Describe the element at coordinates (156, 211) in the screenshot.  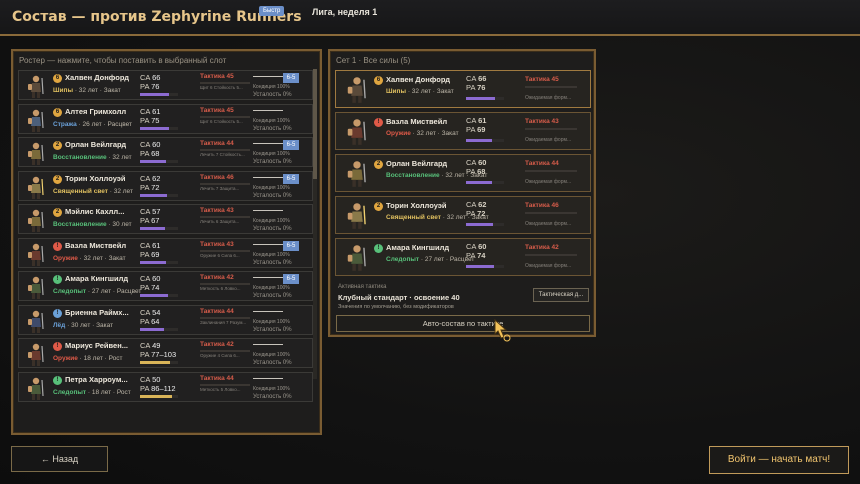
I see `ca-value: 57` at that location.